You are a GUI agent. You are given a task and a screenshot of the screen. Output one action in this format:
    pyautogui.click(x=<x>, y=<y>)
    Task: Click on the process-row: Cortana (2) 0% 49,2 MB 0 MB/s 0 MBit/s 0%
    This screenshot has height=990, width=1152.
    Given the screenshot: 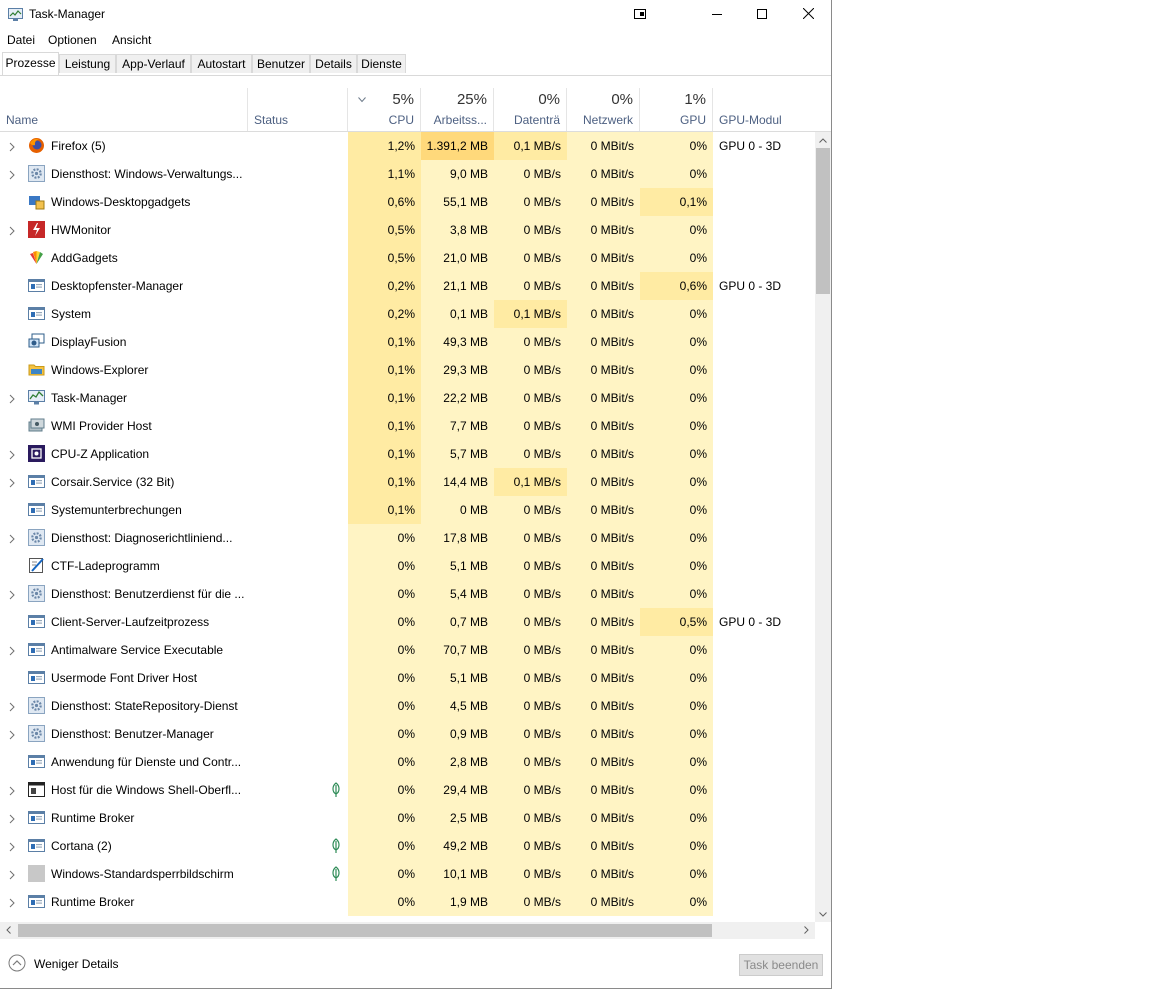 What is the action you would take?
    pyautogui.click(x=407, y=846)
    